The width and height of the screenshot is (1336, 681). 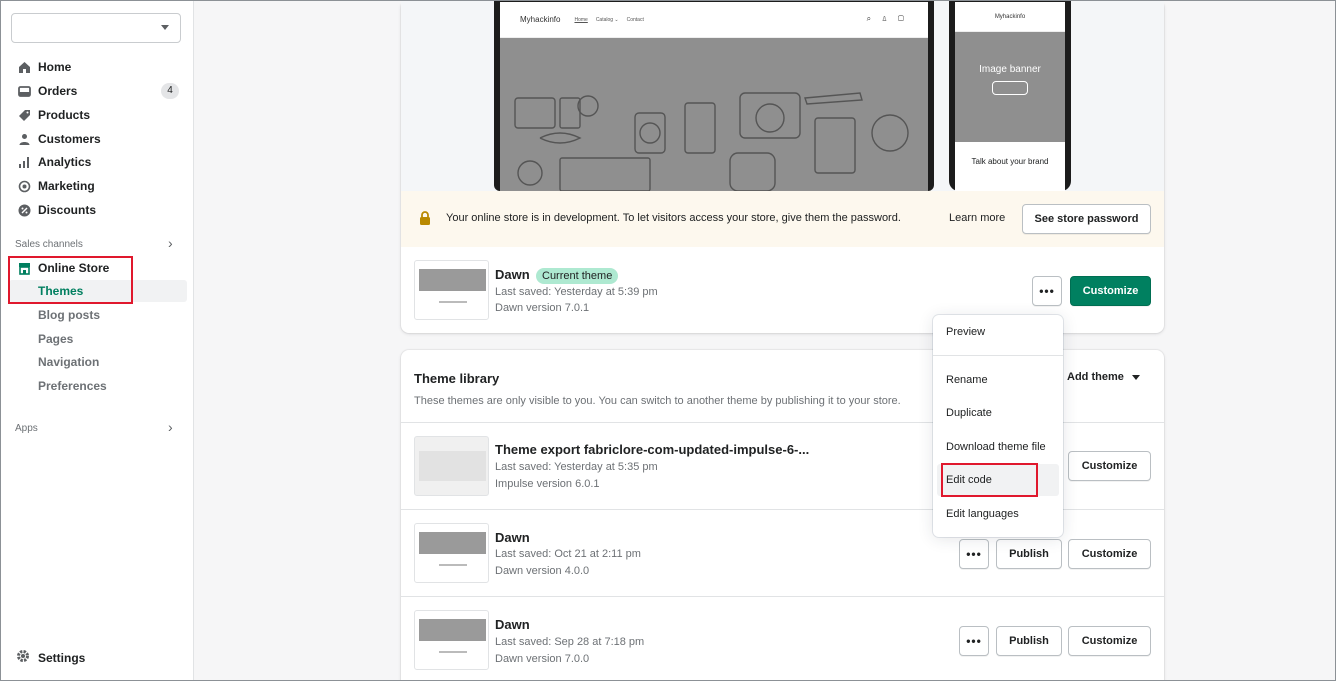 I want to click on nav-label: Analytics, so click(x=65, y=162).